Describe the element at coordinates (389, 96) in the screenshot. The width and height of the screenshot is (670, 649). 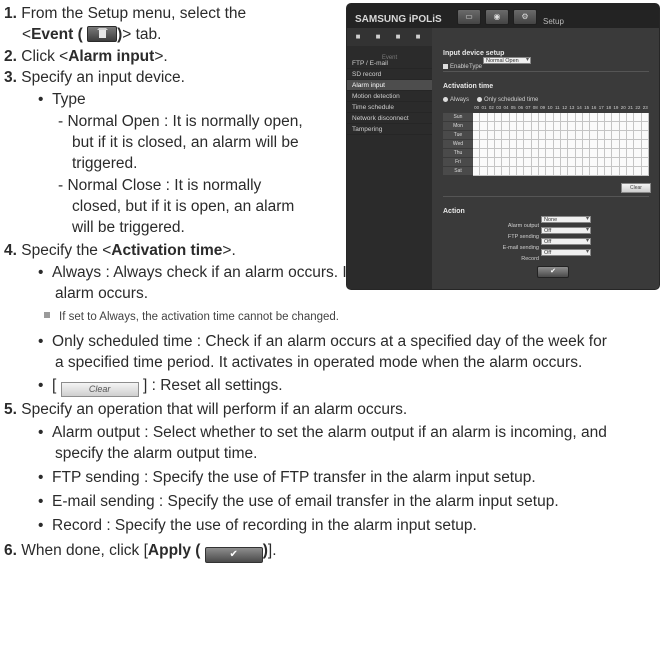
I see `sidebar-item-motion-detection: Motion detection` at that location.